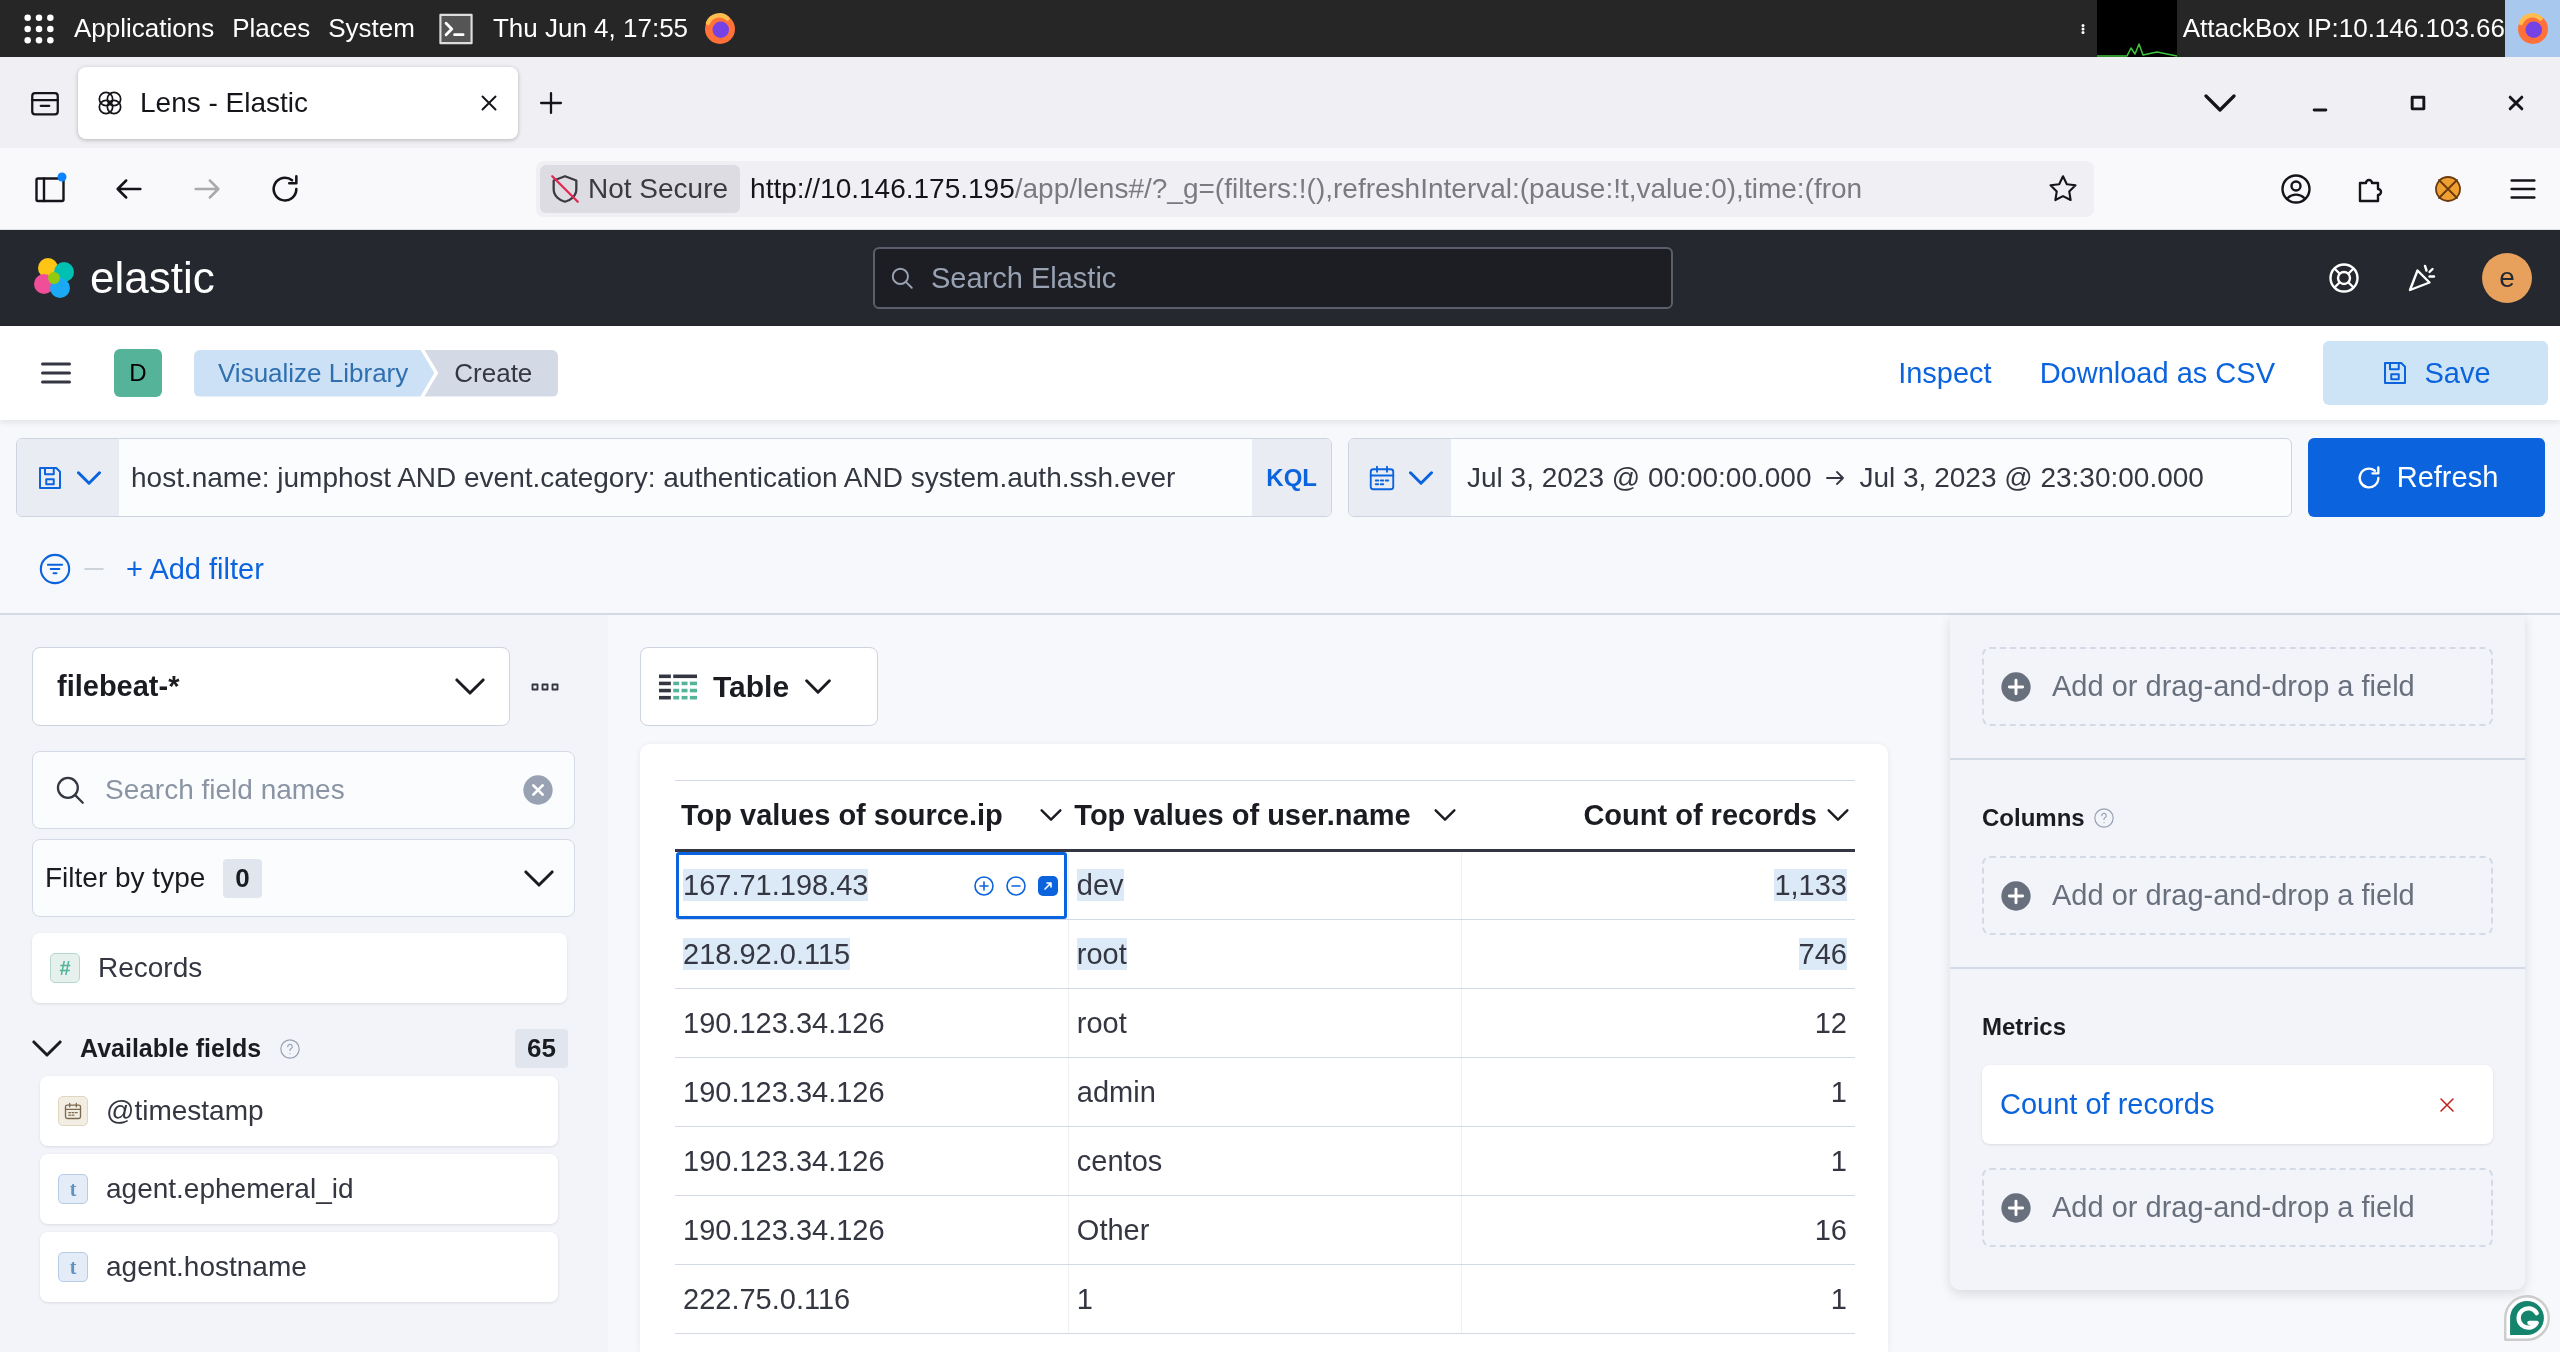 Image resolution: width=2560 pixels, height=1352 pixels. Describe the element at coordinates (225, 102) in the screenshot. I see `tab-title: Lens - Elastic` at that location.